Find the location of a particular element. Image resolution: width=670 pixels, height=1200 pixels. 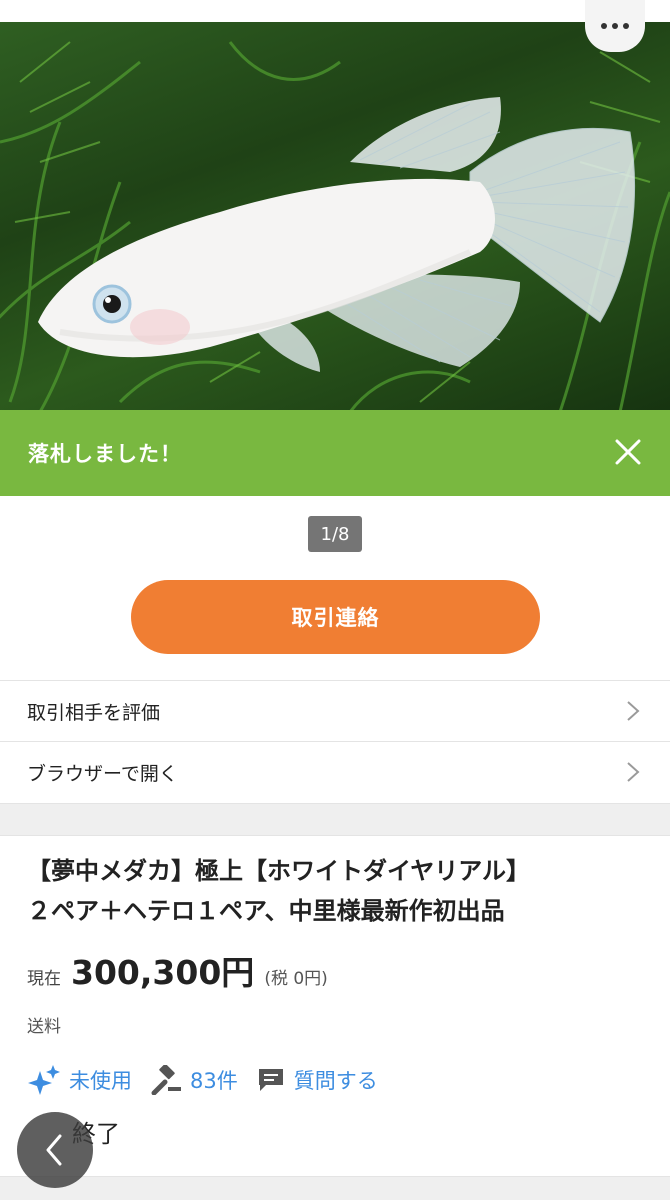

bid-count: 83件 is located at coordinates (214, 1081).